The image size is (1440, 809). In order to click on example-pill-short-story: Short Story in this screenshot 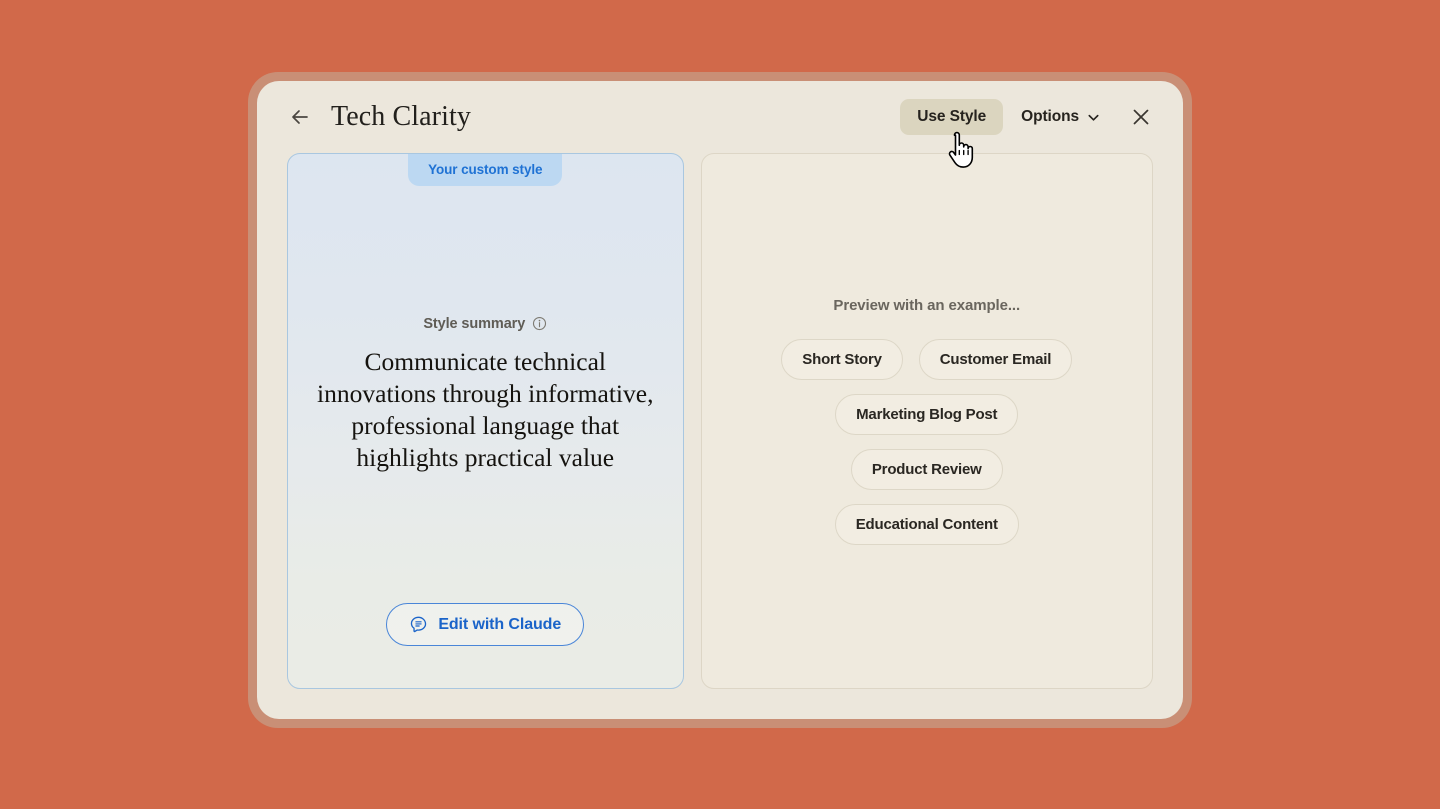, I will do `click(842, 359)`.